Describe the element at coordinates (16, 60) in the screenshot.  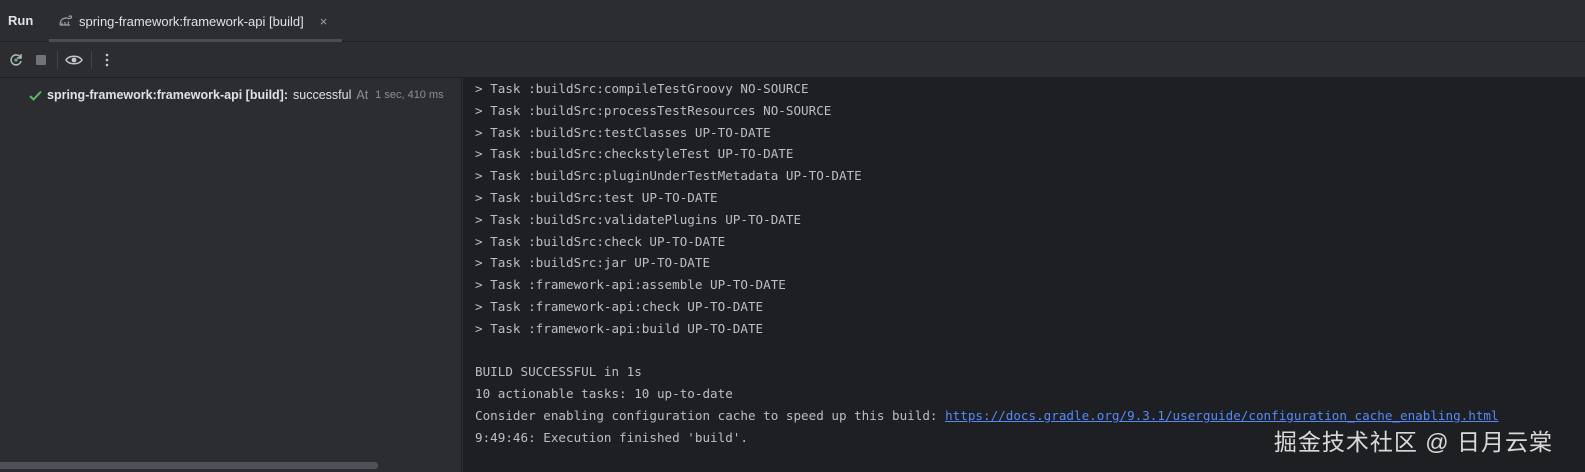
I see `rerun-icon` at that location.